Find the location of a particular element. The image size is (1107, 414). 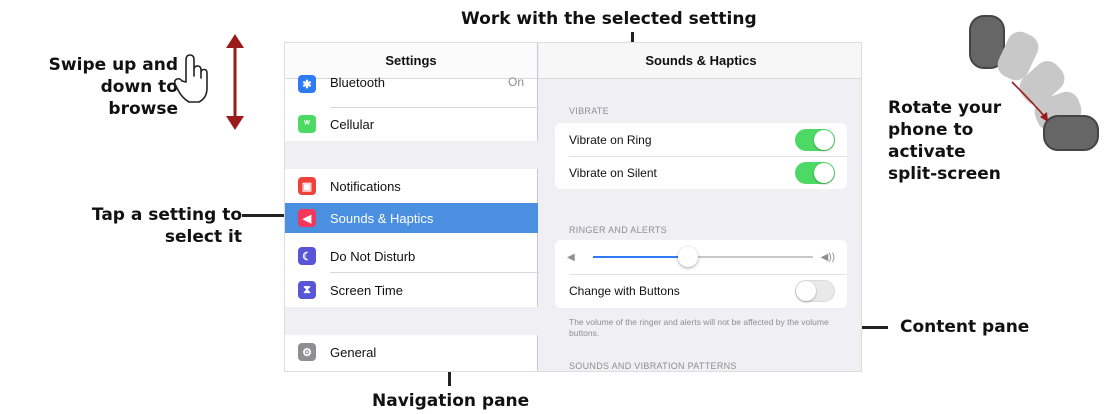

change-with-buttons-toggle is located at coordinates (815, 291).